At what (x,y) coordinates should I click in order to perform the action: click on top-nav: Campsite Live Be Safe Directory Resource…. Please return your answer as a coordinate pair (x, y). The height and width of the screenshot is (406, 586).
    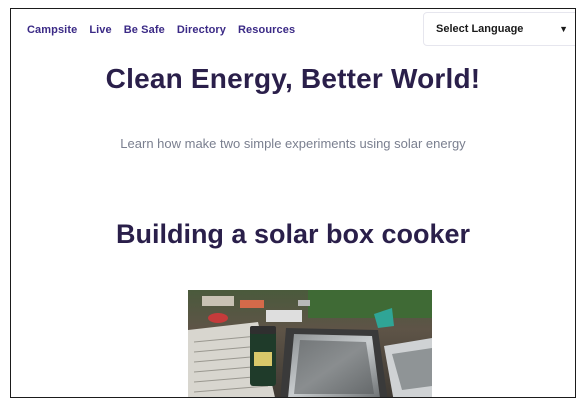
    Looking at the image, I should click on (161, 30).